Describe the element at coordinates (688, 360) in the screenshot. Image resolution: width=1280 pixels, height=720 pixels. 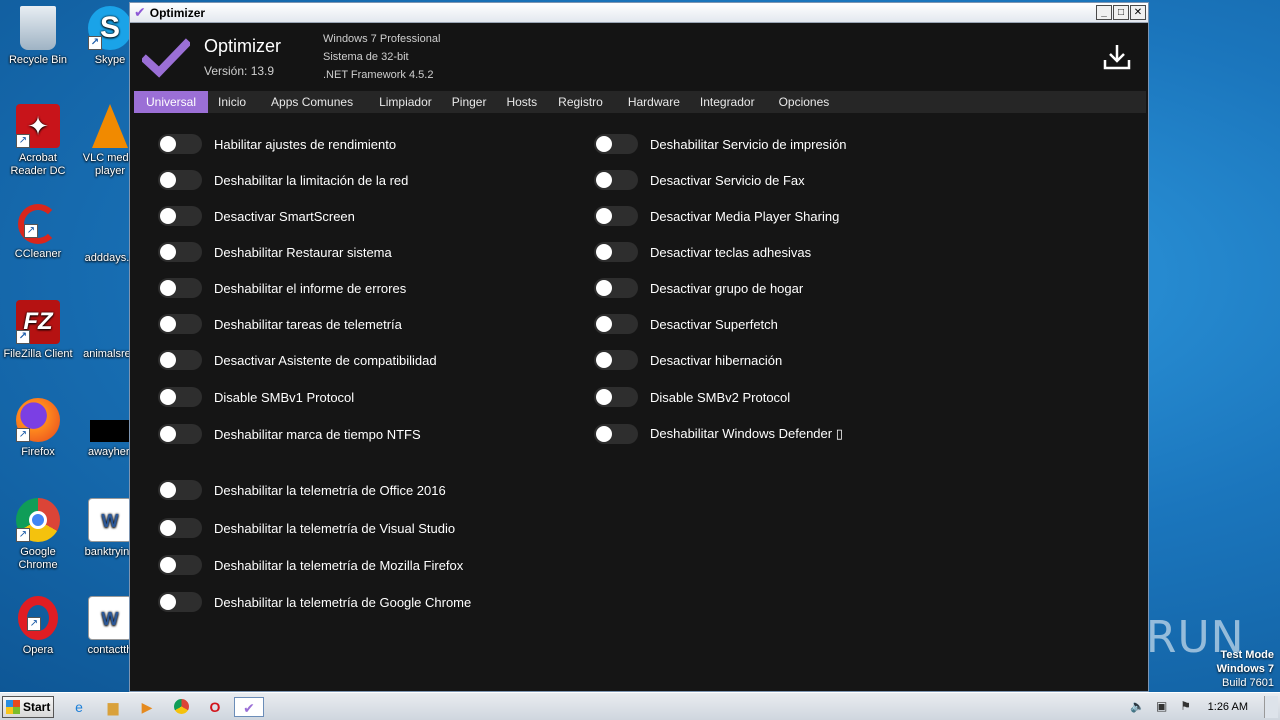
I see `toggle-row: Desactivar hibernación` at that location.